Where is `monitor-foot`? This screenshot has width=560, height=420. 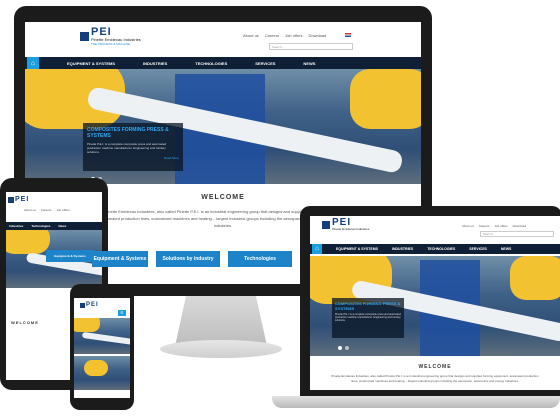
monitor-foot is located at coordinates (221, 349).